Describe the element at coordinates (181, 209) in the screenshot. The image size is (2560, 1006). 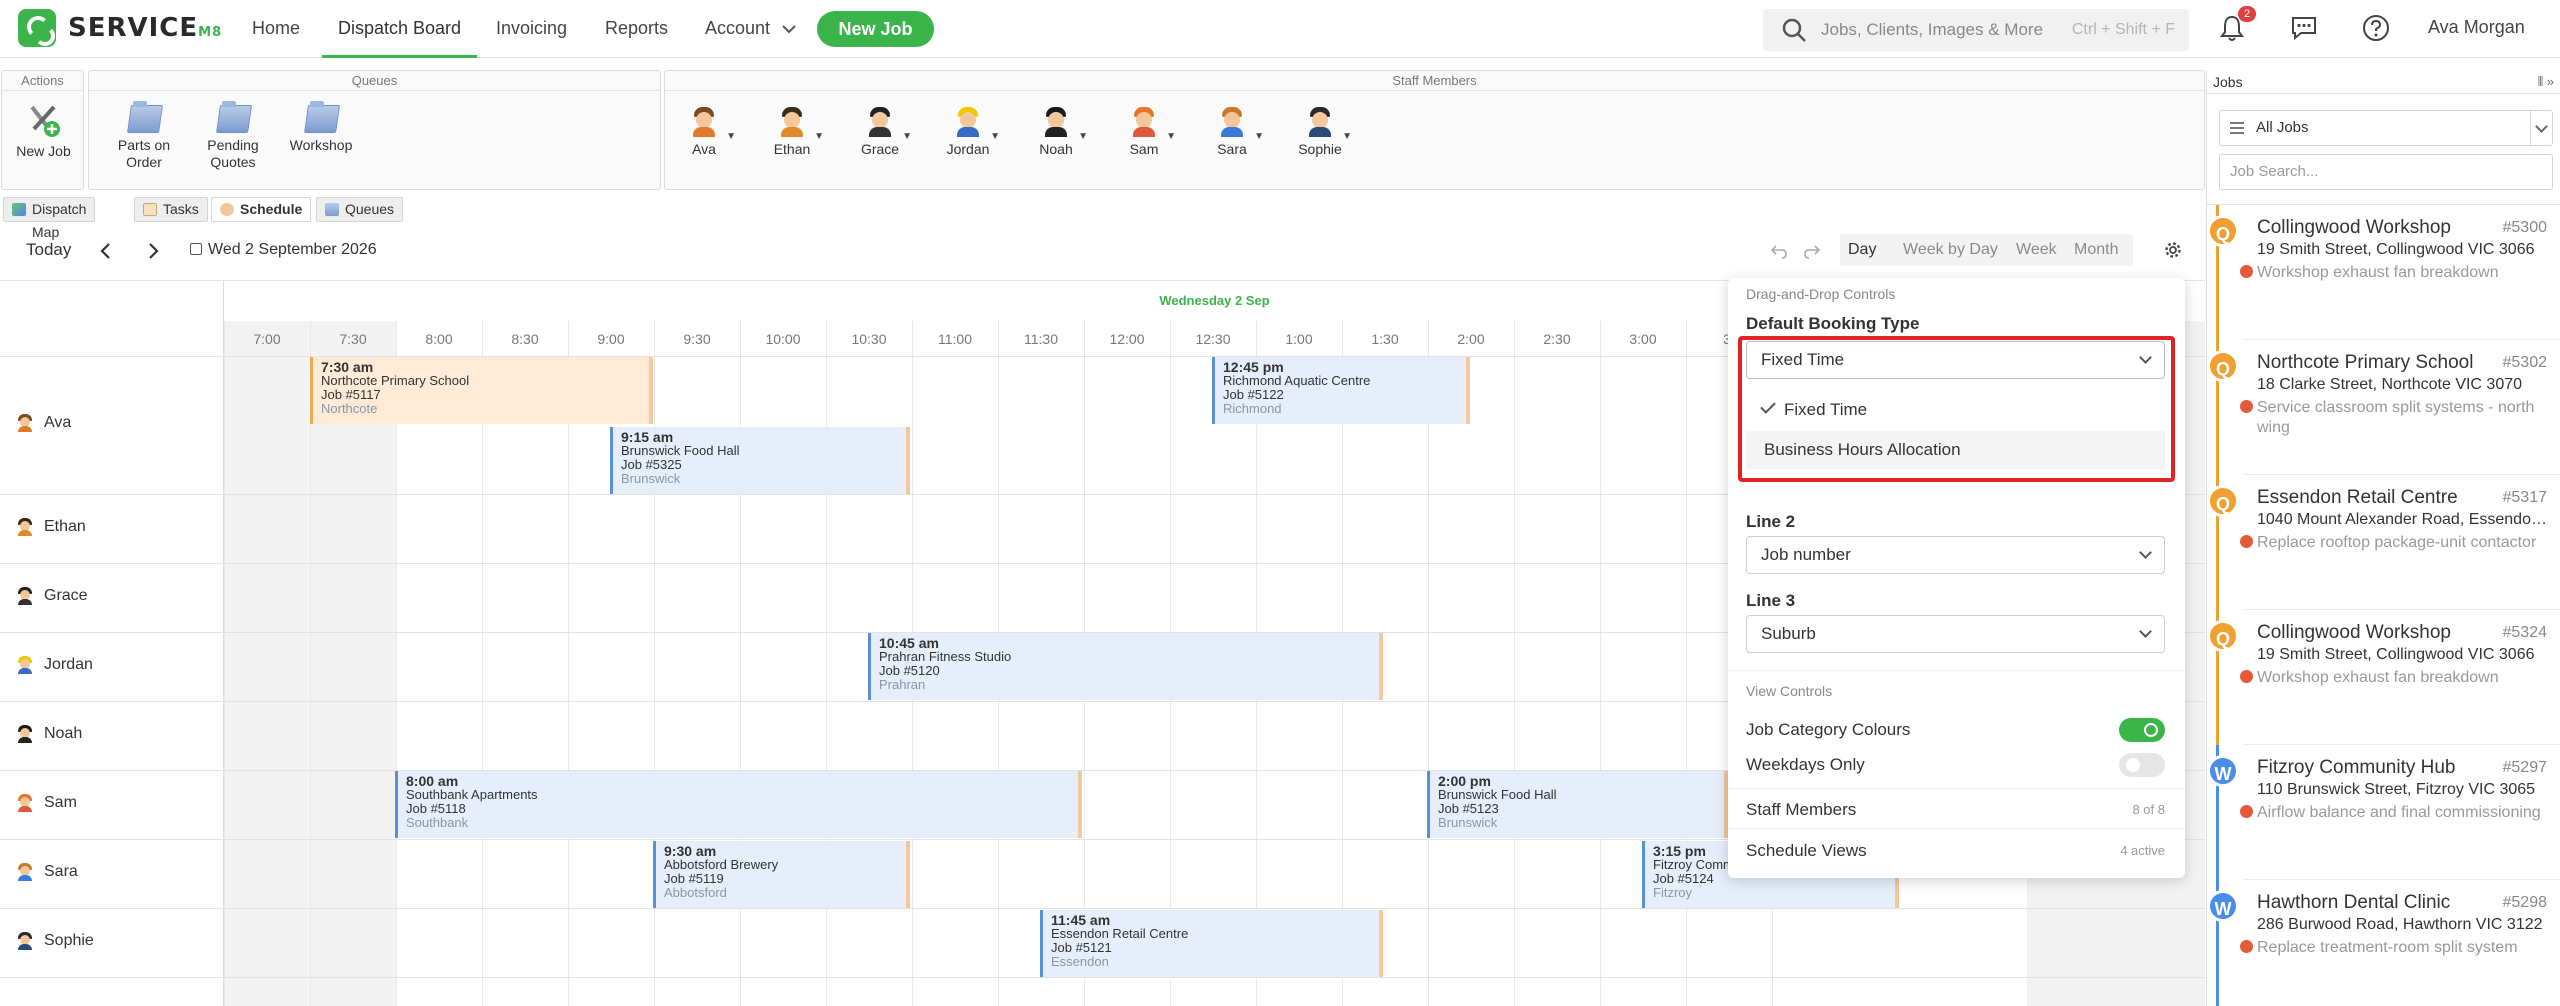
I see `tab-label: Tasks` at that location.